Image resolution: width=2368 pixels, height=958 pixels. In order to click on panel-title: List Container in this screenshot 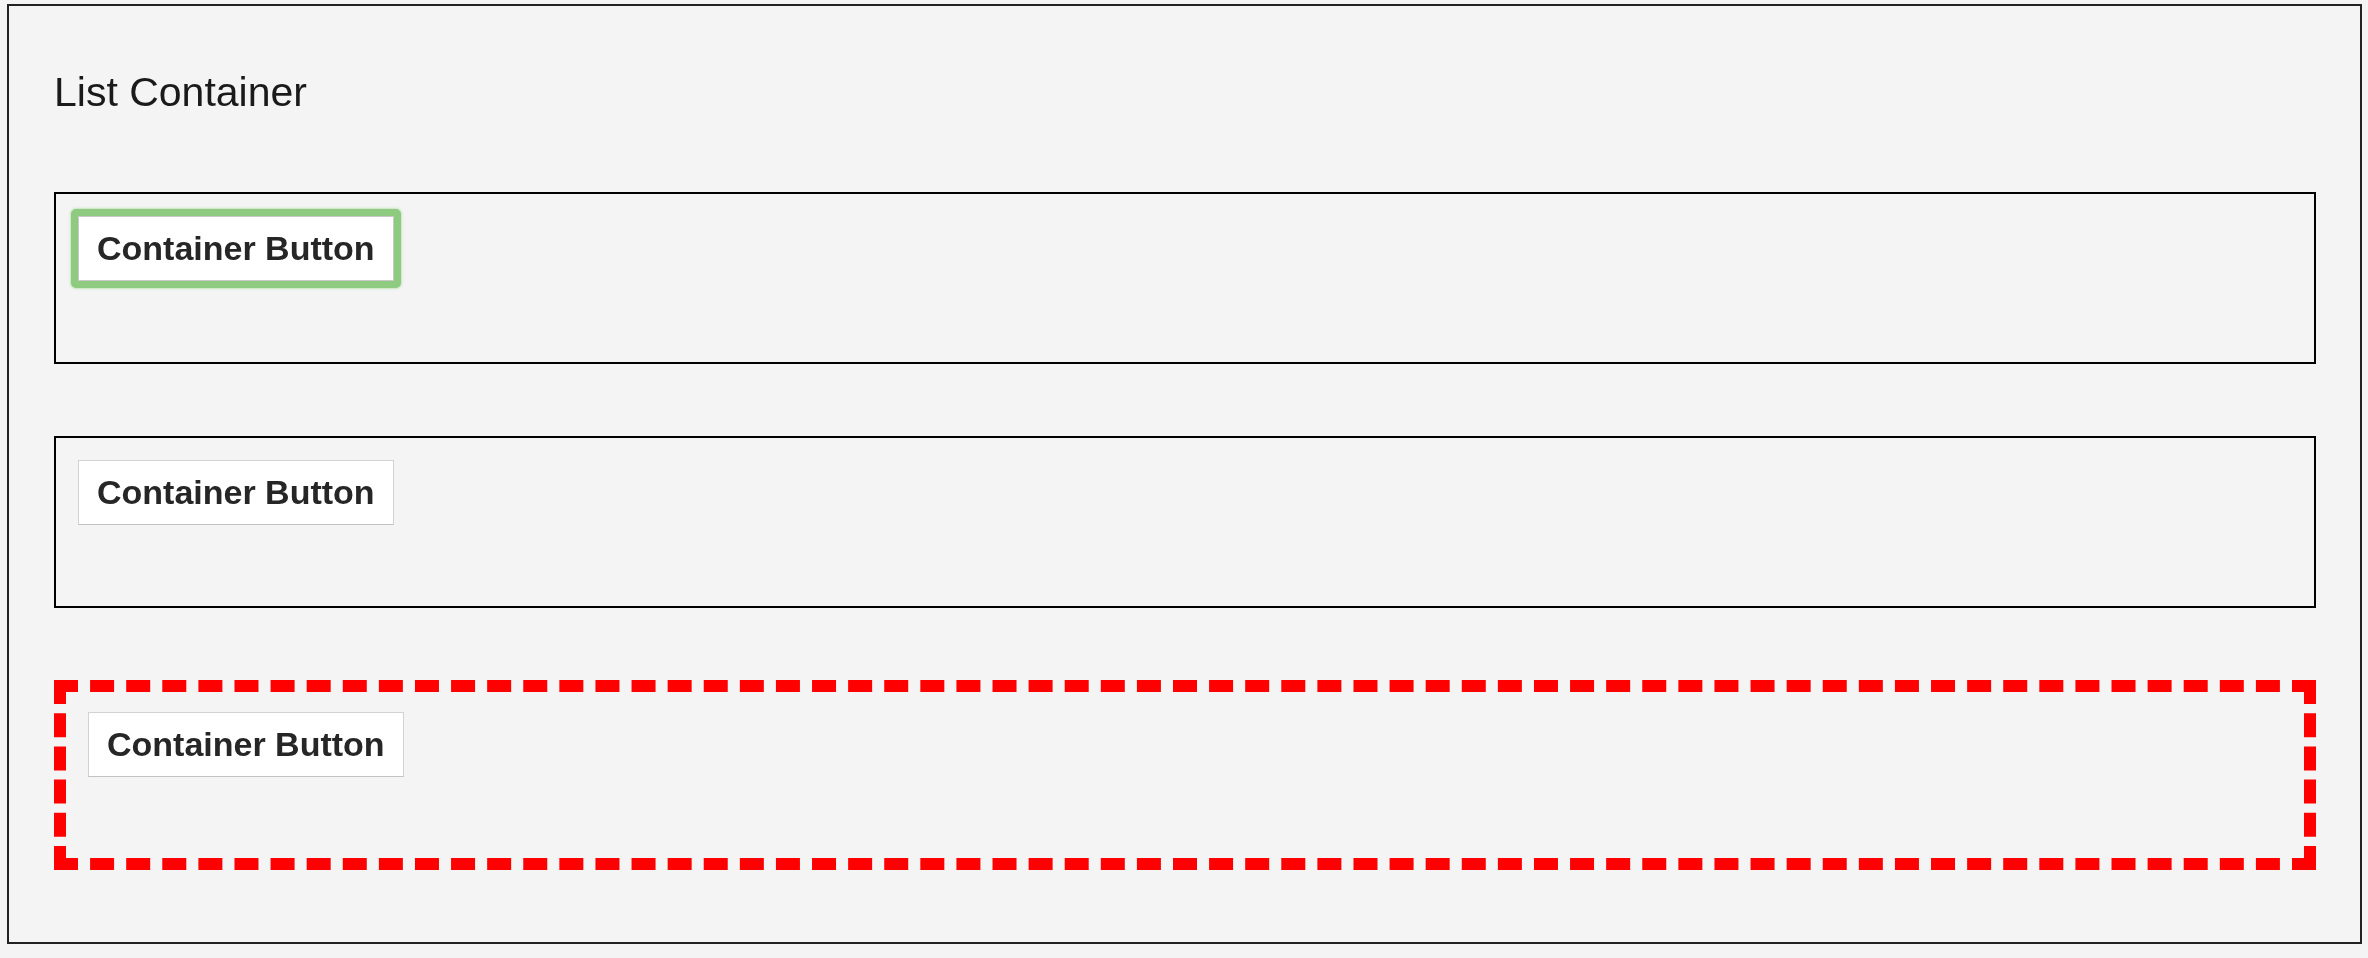, I will do `click(180, 92)`.